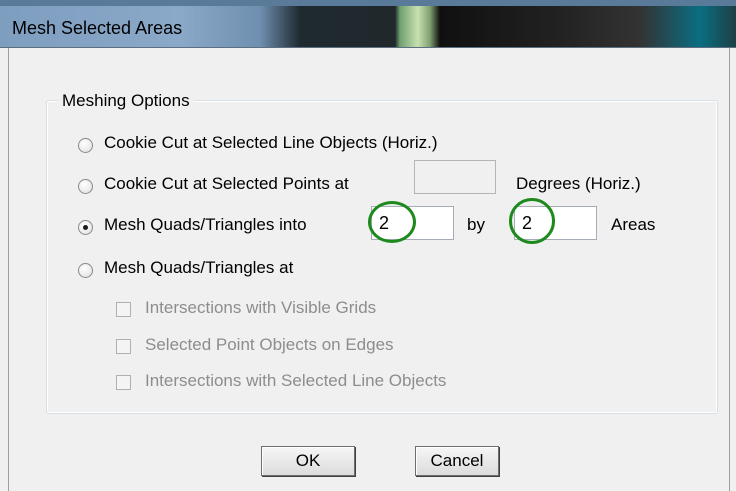  Describe the element at coordinates (412, 223) in the screenshot. I see `mesh-divisions-1-input: 2` at that location.